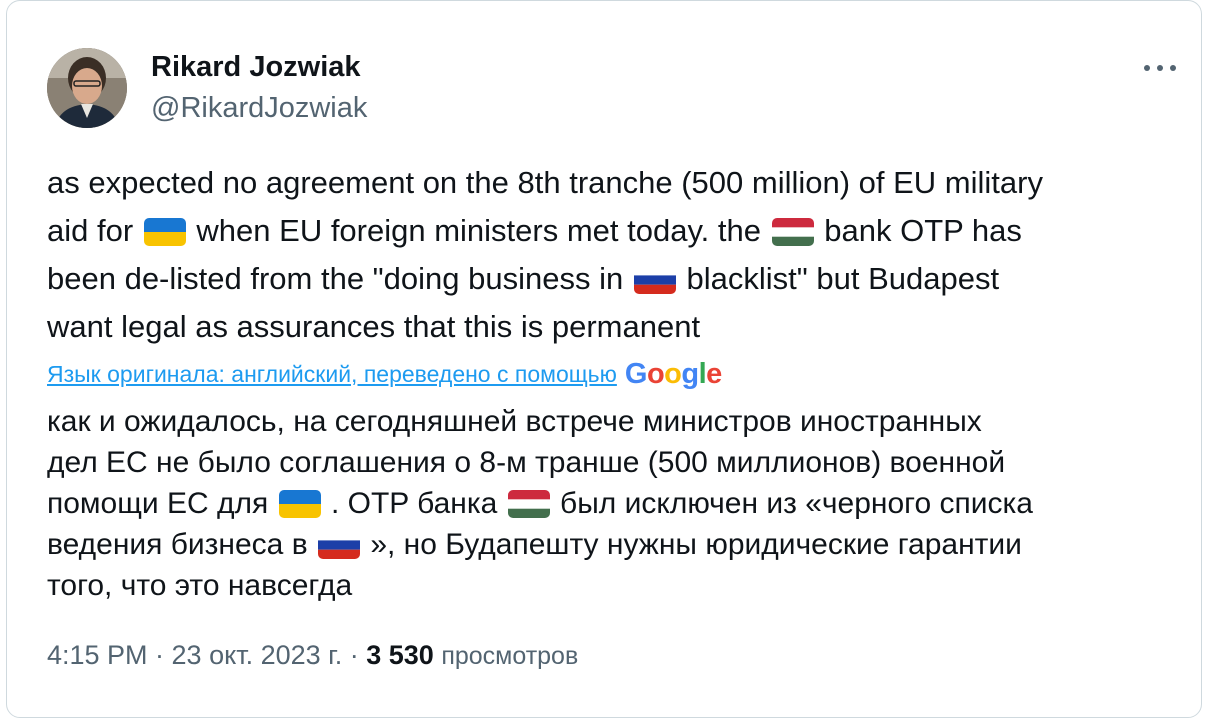  What do you see at coordinates (158, 503) in the screenshot?
I see `translated-text-segment: помощи ЕС для` at bounding box center [158, 503].